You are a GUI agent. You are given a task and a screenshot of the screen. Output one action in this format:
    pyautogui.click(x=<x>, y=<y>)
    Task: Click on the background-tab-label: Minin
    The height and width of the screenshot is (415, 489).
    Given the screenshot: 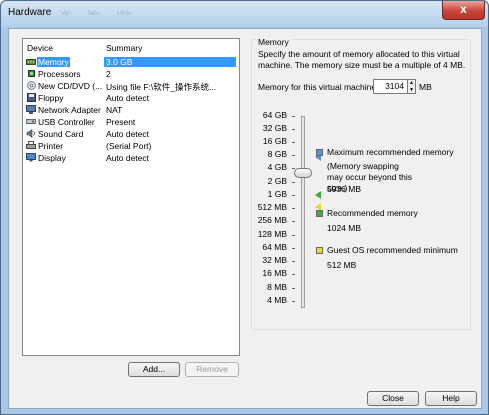 What is the action you would take?
    pyautogui.click(x=124, y=14)
    